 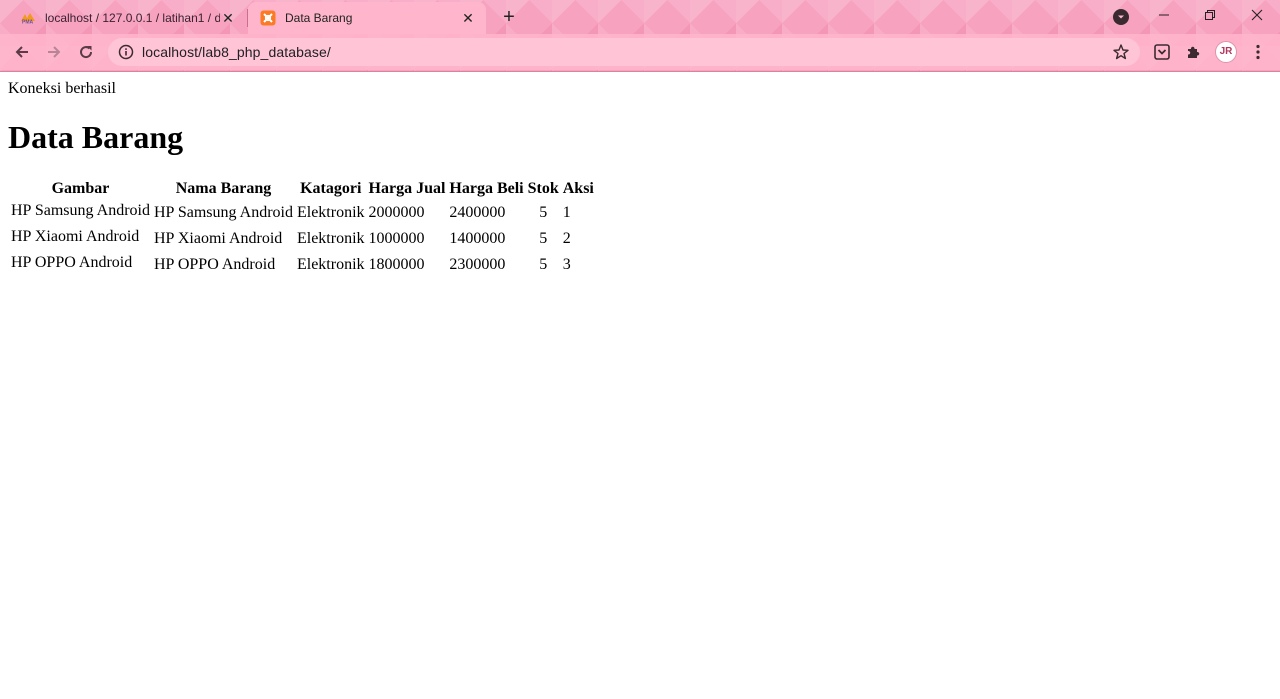 What do you see at coordinates (223, 188) in the screenshot?
I see `column-header-nama: Nama Barang` at bounding box center [223, 188].